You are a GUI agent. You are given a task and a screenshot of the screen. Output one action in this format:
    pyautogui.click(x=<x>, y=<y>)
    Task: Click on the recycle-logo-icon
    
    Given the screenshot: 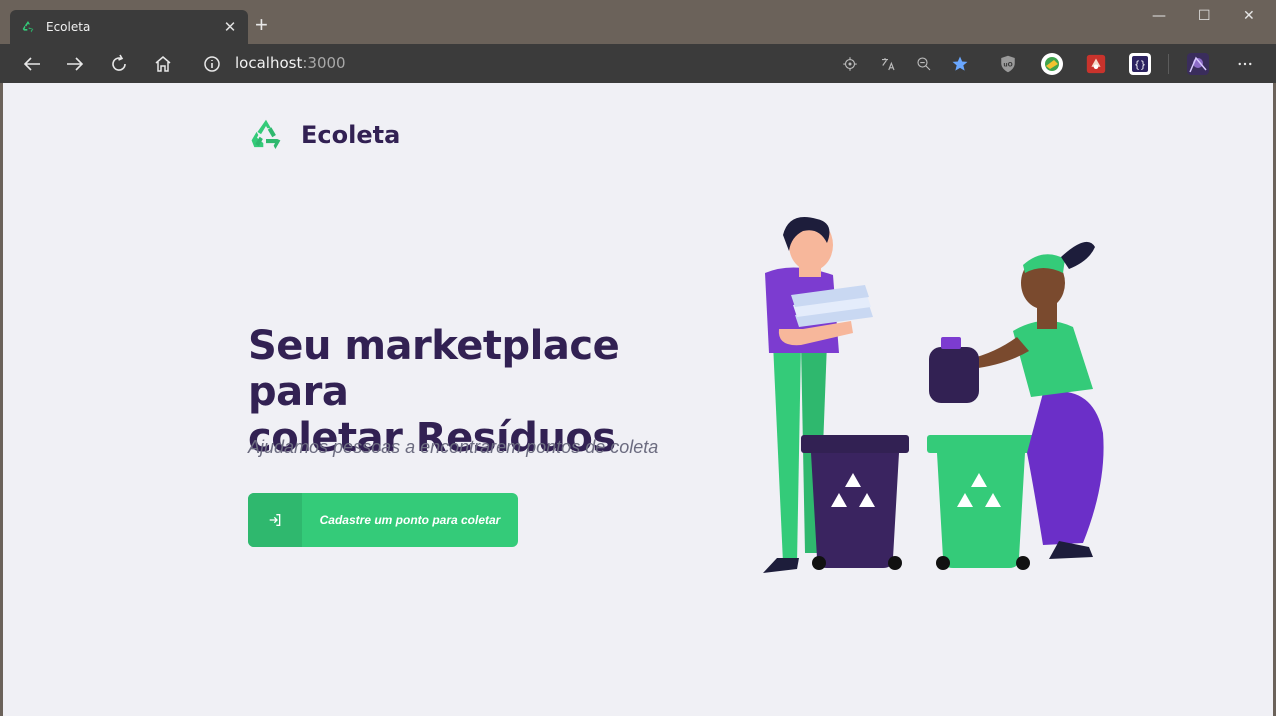 What is the action you would take?
    pyautogui.click(x=266, y=134)
    